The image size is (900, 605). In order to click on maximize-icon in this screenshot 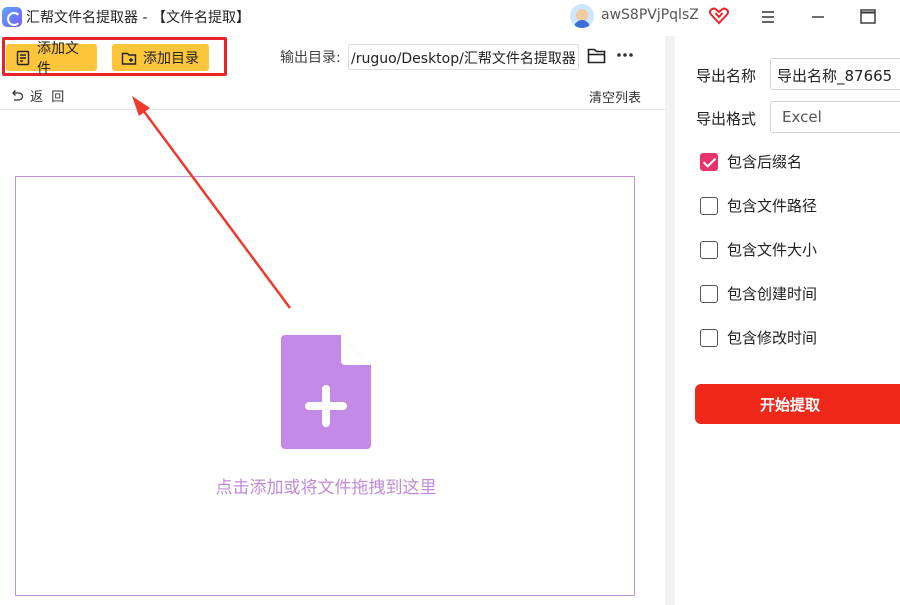, I will do `click(868, 17)`.